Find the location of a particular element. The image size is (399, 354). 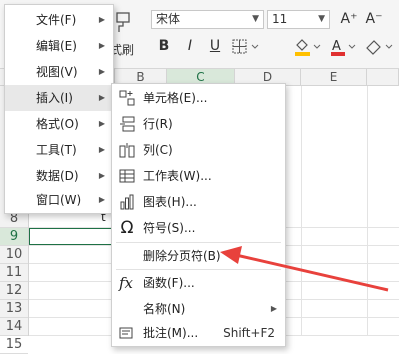

comment-icon is located at coordinates (127, 333).